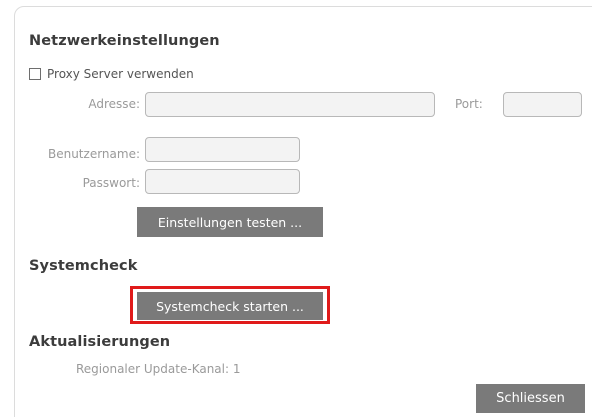 The width and height of the screenshot is (592, 417). Describe the element at coordinates (290, 104) in the screenshot. I see `address-input` at that location.